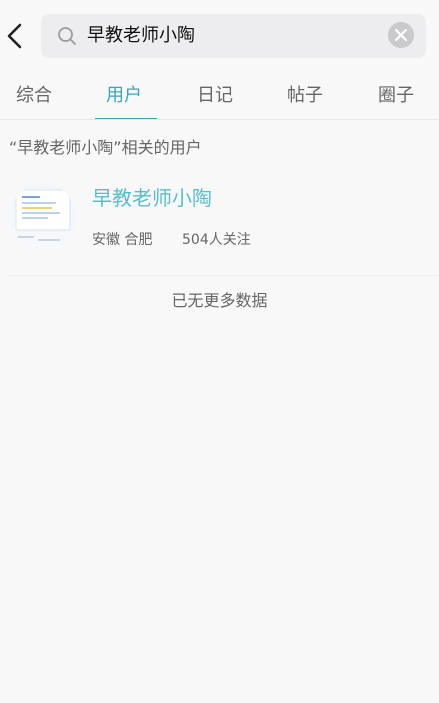  Describe the element at coordinates (124, 96) in the screenshot. I see `tab-users: 用户` at that location.